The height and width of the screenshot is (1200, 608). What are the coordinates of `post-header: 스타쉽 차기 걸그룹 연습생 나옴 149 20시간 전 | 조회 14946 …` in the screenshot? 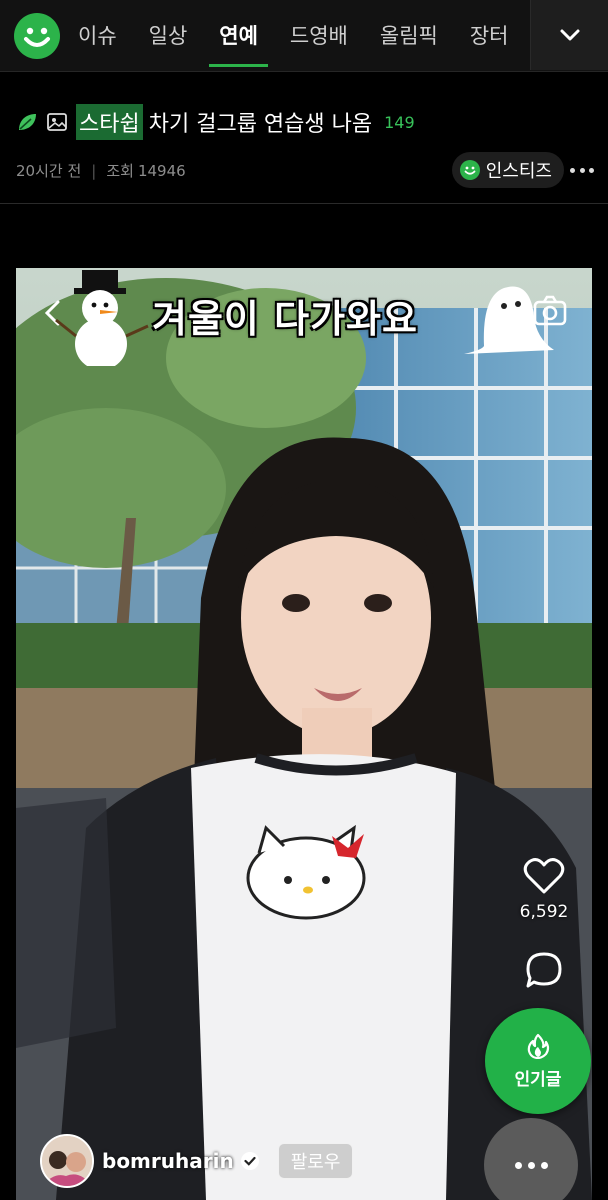 It's located at (304, 143).